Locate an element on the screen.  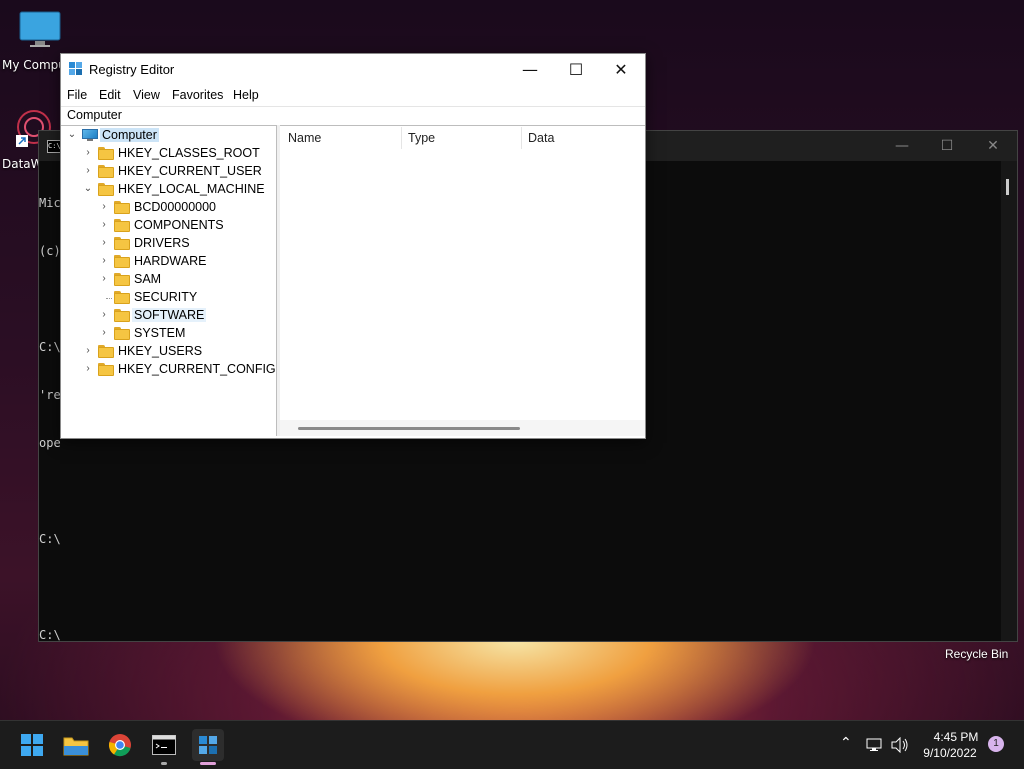
tree-label: HKEY_CLASSES_ROOT is located at coordinates (189, 153).